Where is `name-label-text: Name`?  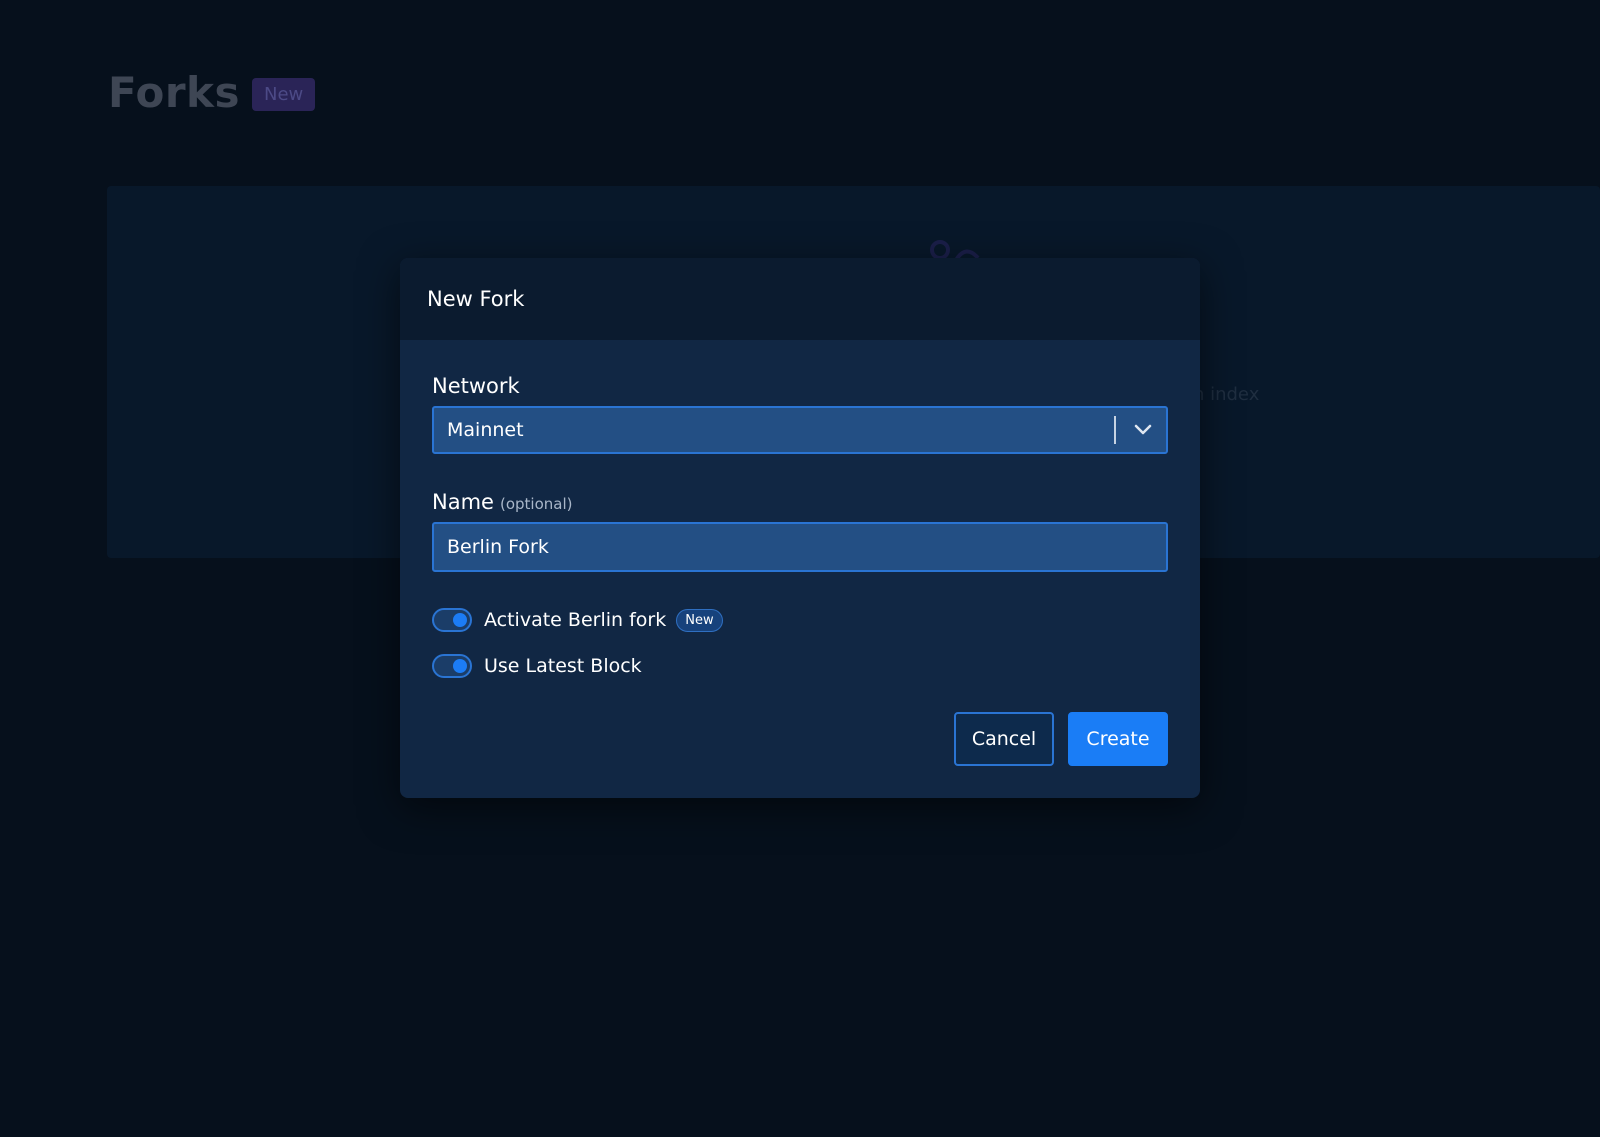
name-label-text: Name is located at coordinates (463, 502).